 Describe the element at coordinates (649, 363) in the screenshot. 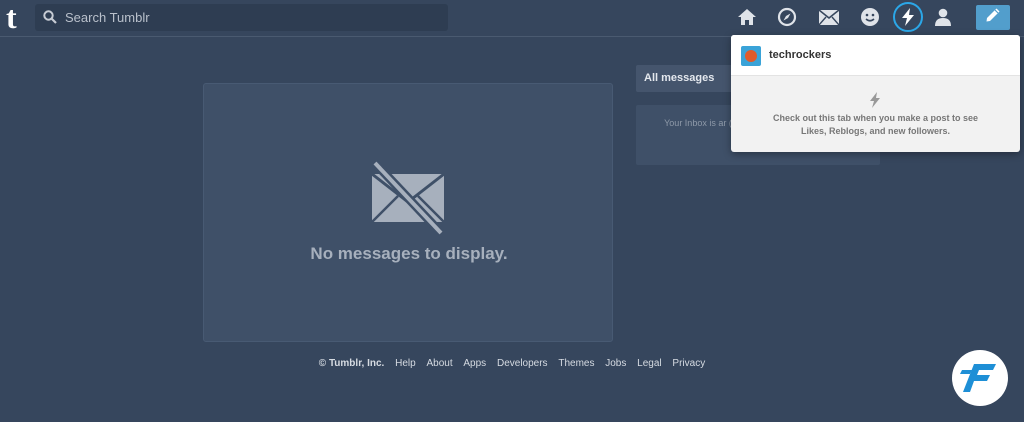

I see `footer-link-legal: Legal` at that location.